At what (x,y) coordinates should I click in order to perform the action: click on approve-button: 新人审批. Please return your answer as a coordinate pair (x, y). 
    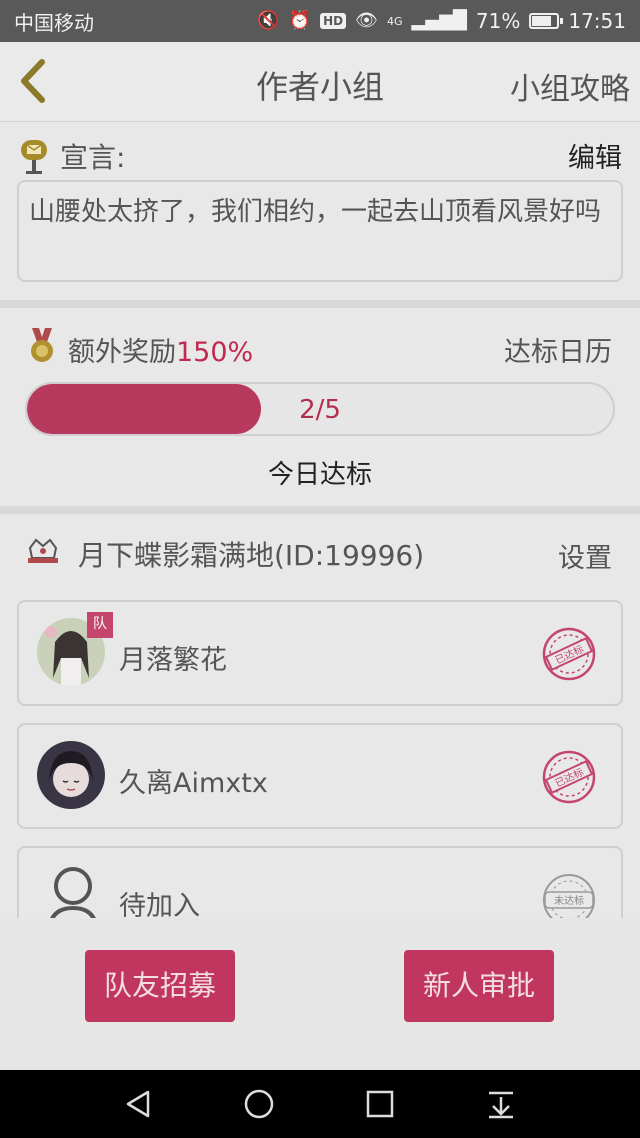
    Looking at the image, I should click on (479, 986).